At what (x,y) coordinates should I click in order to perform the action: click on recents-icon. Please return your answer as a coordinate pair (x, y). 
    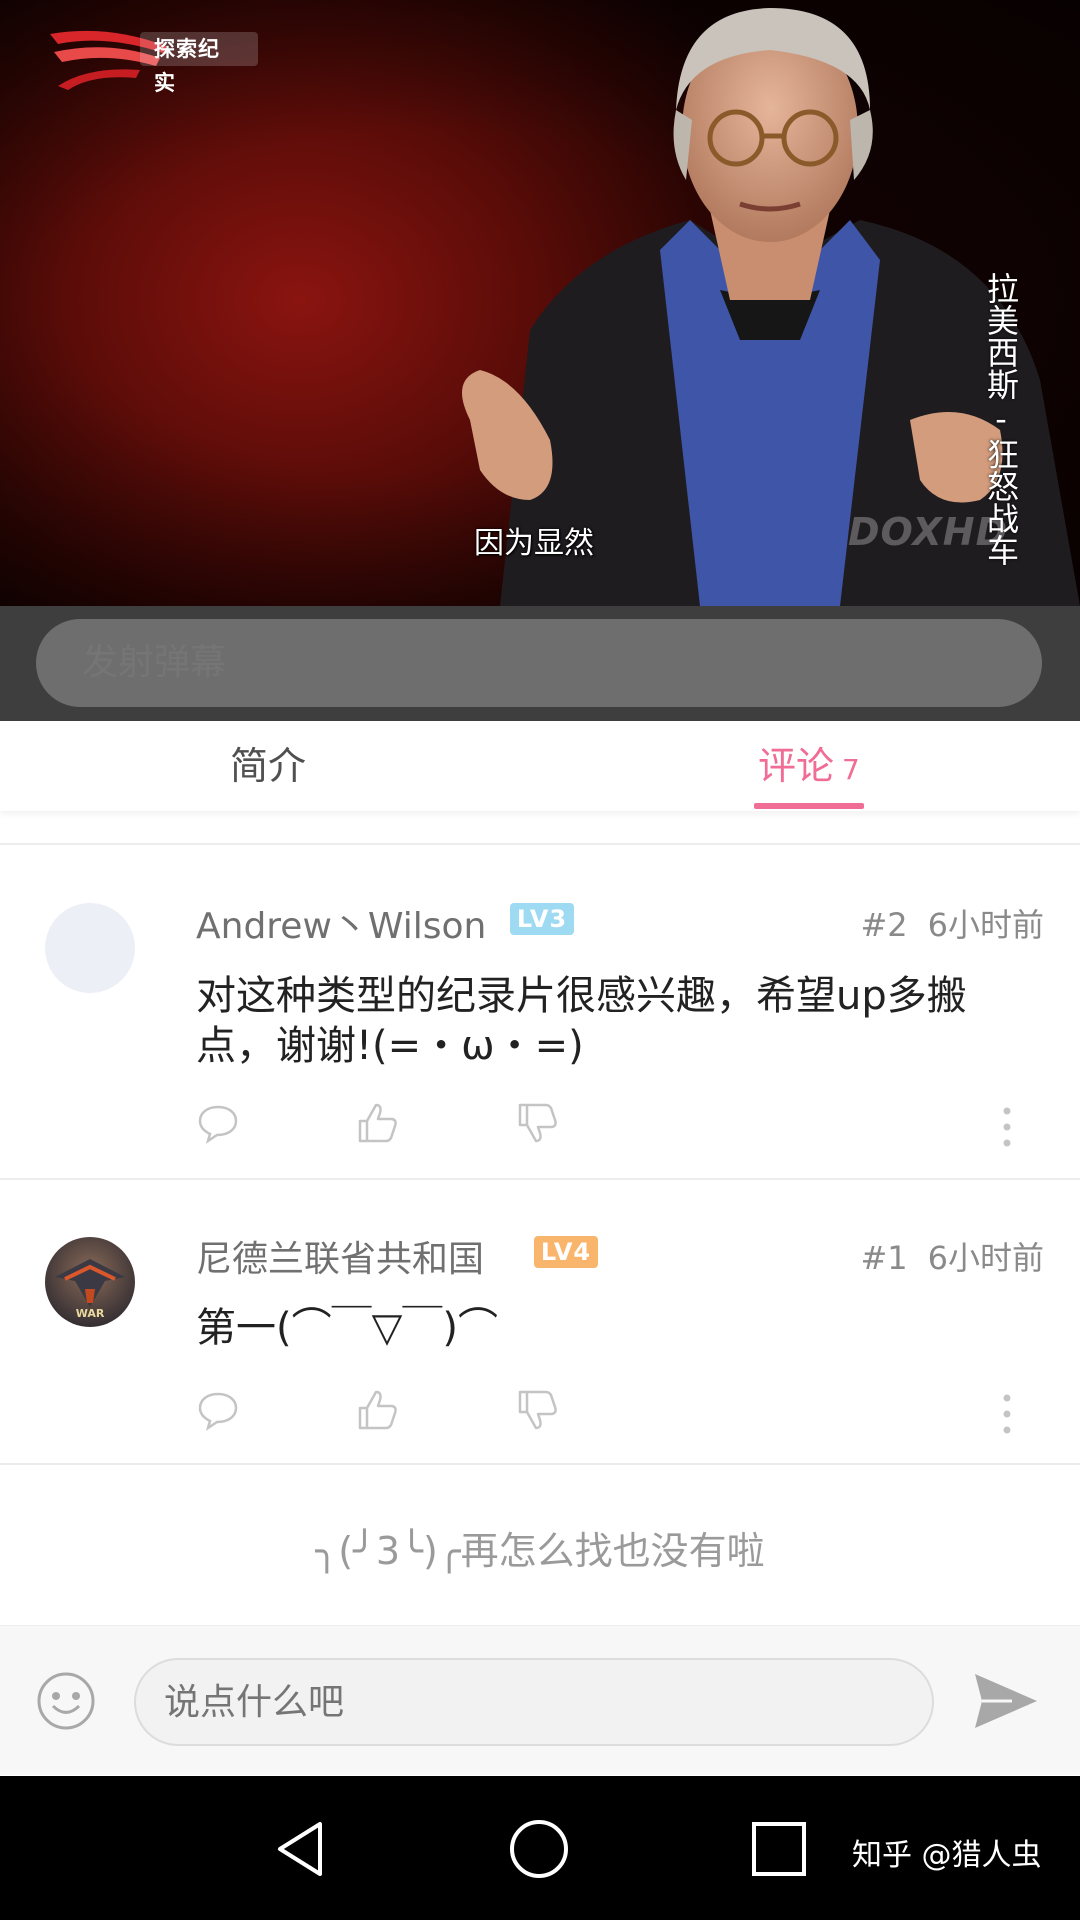
    Looking at the image, I should click on (779, 1849).